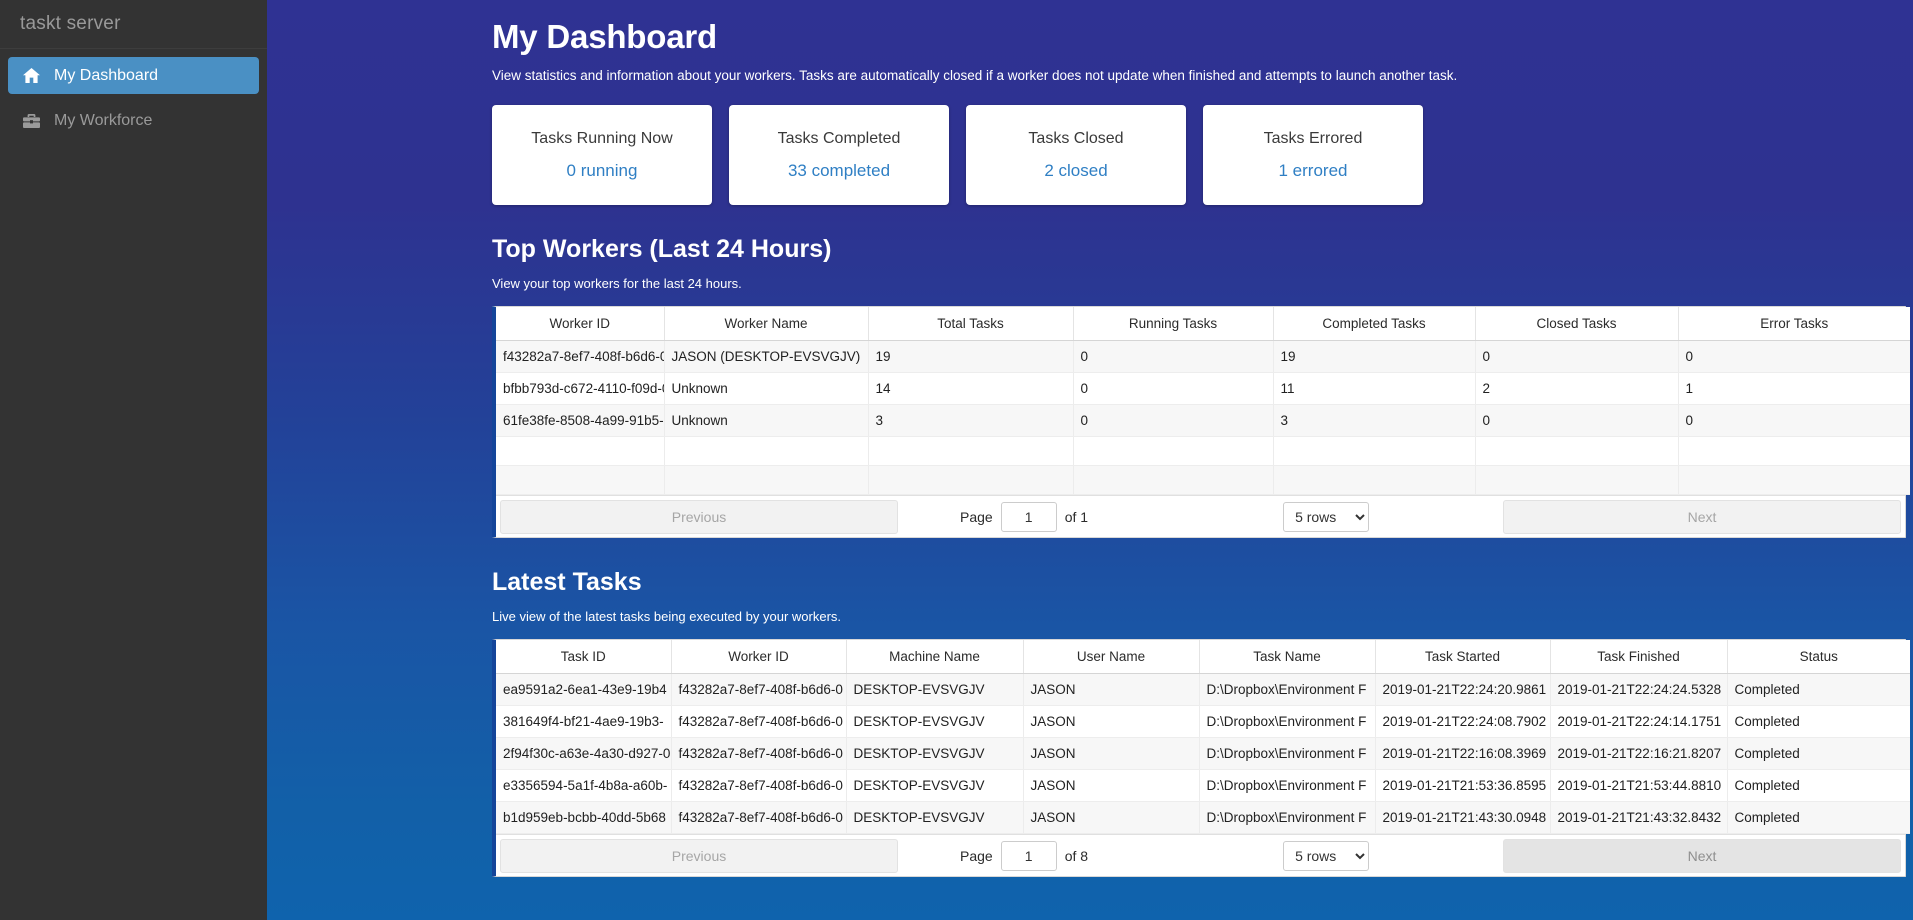 The height and width of the screenshot is (920, 1913). Describe the element at coordinates (1463, 689) in the screenshot. I see `table-cell: 2019-01-21T22:24:20.9861` at that location.